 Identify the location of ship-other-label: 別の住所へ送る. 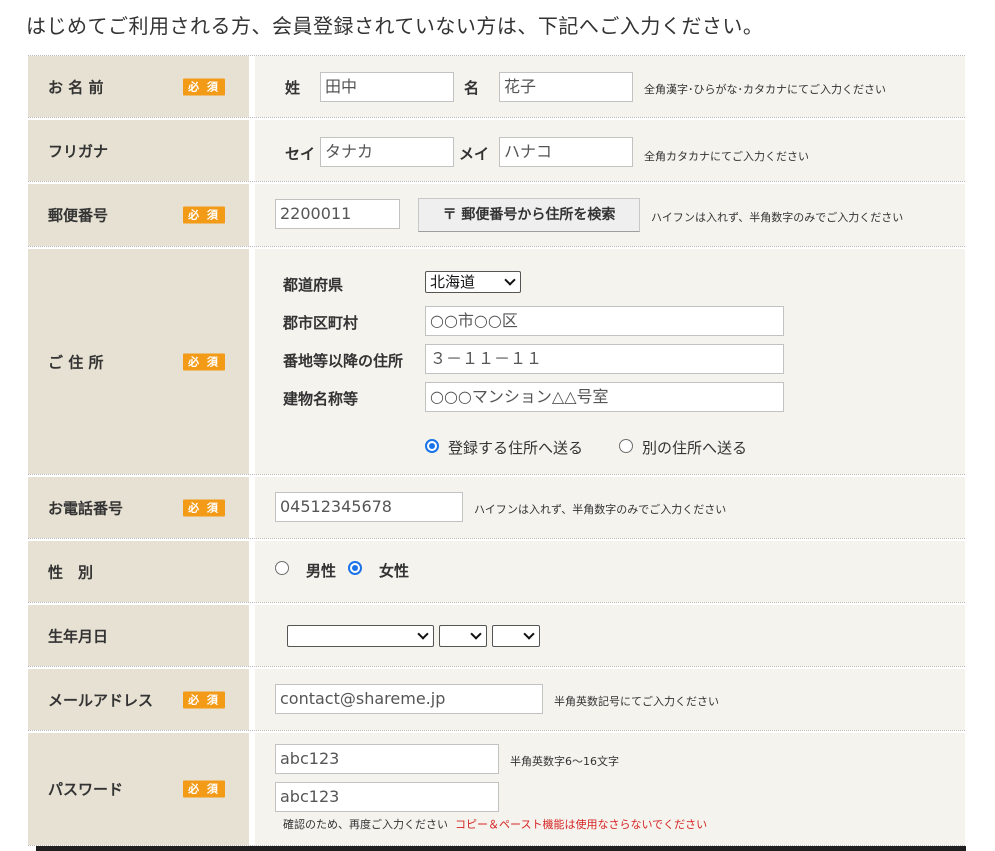
(694, 447).